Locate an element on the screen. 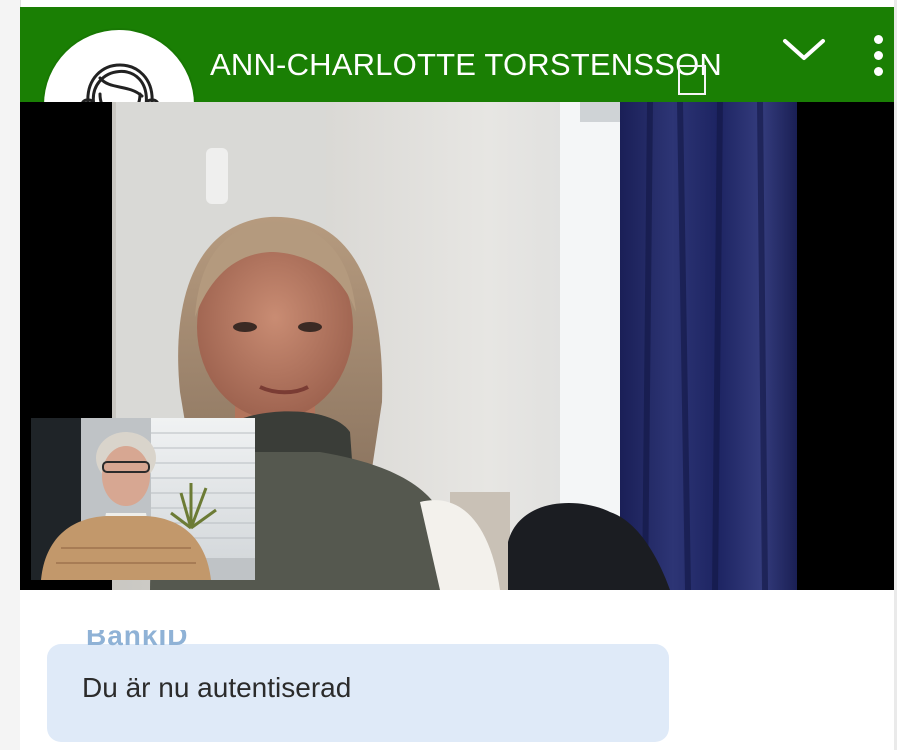  minimize-window-icon is located at coordinates (692, 80).